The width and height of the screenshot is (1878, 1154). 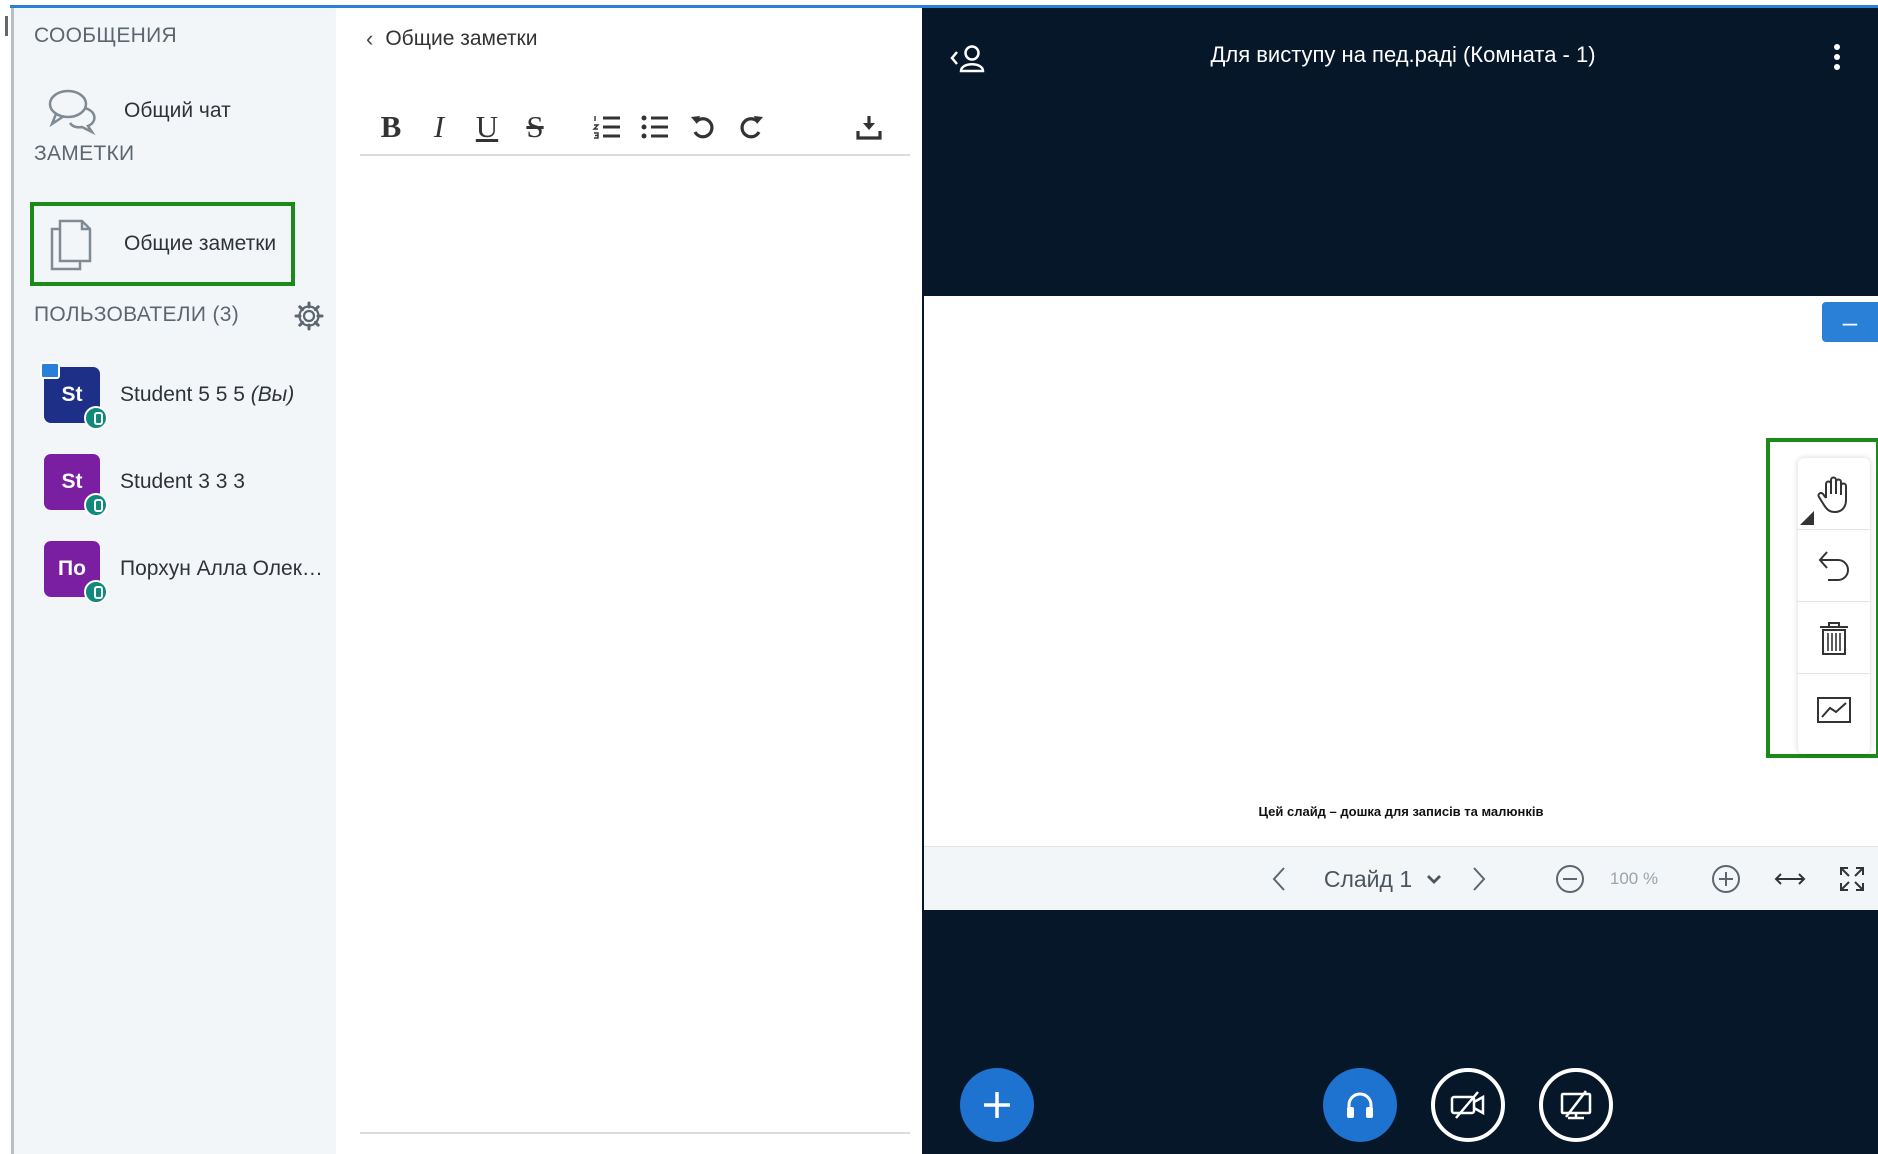 I want to click on multi-user-mode-button, so click(x=1834, y=710).